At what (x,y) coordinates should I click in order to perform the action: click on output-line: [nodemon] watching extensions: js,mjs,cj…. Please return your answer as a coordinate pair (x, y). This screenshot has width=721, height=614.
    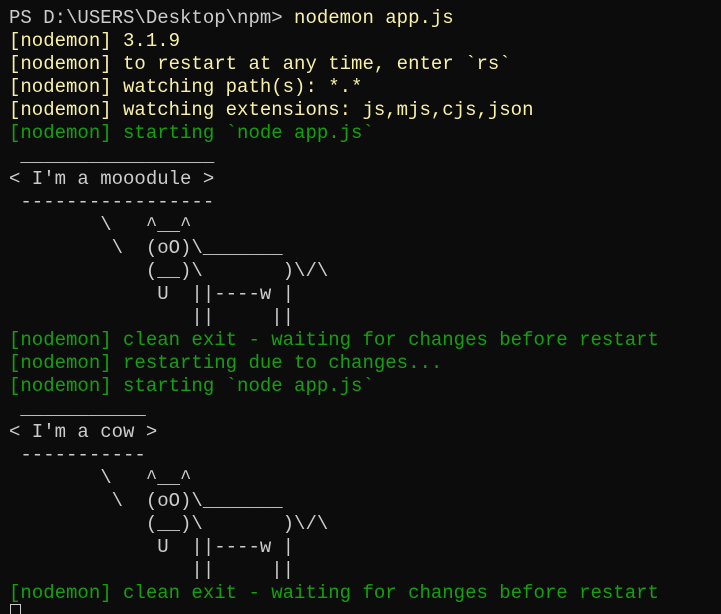
    Looking at the image, I should click on (271, 110).